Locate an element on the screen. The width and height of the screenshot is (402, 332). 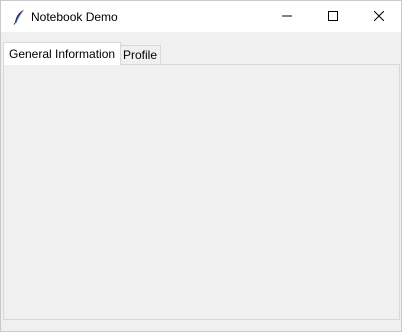
feather-icon is located at coordinates (19, 17).